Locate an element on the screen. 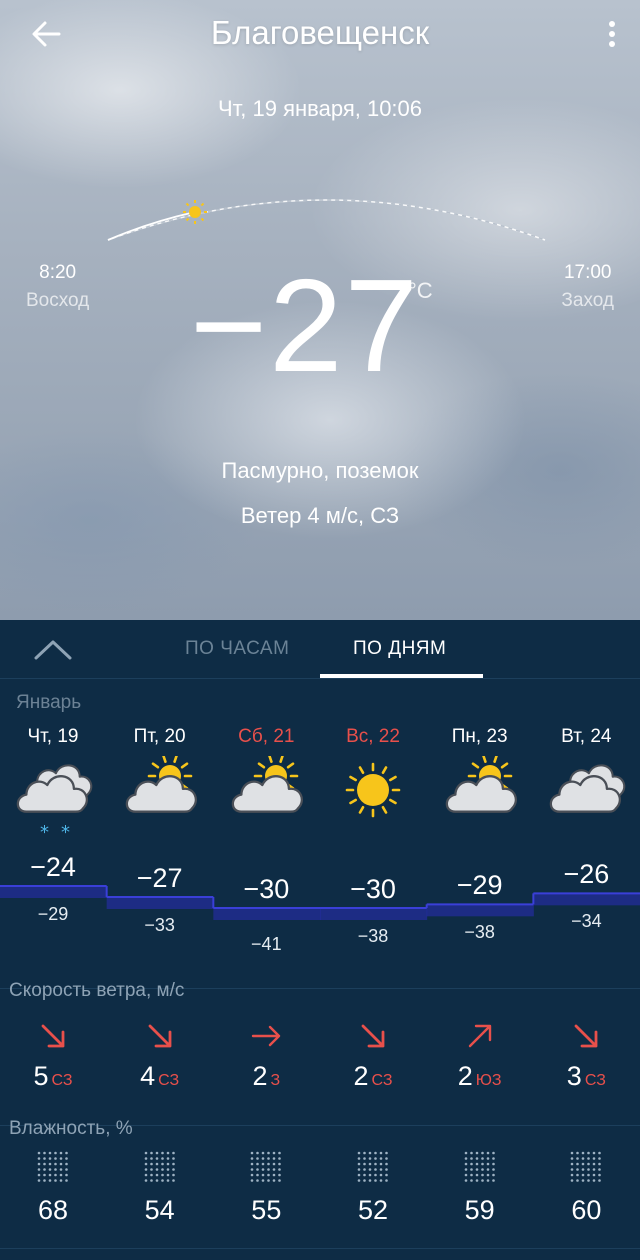  wind-speed: 3 СЗ is located at coordinates (586, 1076).